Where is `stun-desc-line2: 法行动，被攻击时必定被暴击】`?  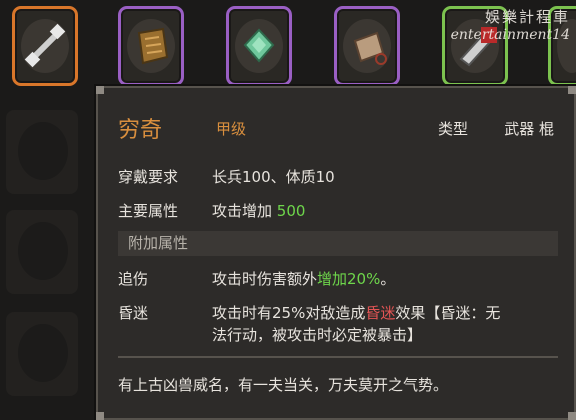 stun-desc-line2: 法行动，被攻击时必定被暴击】 is located at coordinates (317, 335).